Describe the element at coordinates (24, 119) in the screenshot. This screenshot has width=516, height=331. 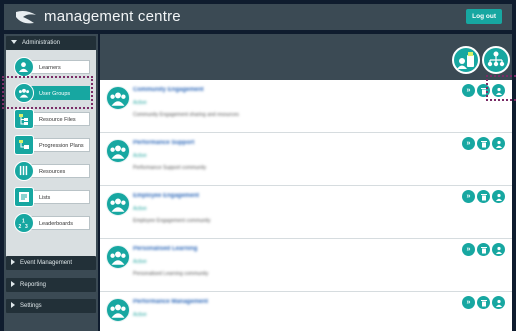
I see `file-tree-icon` at that location.